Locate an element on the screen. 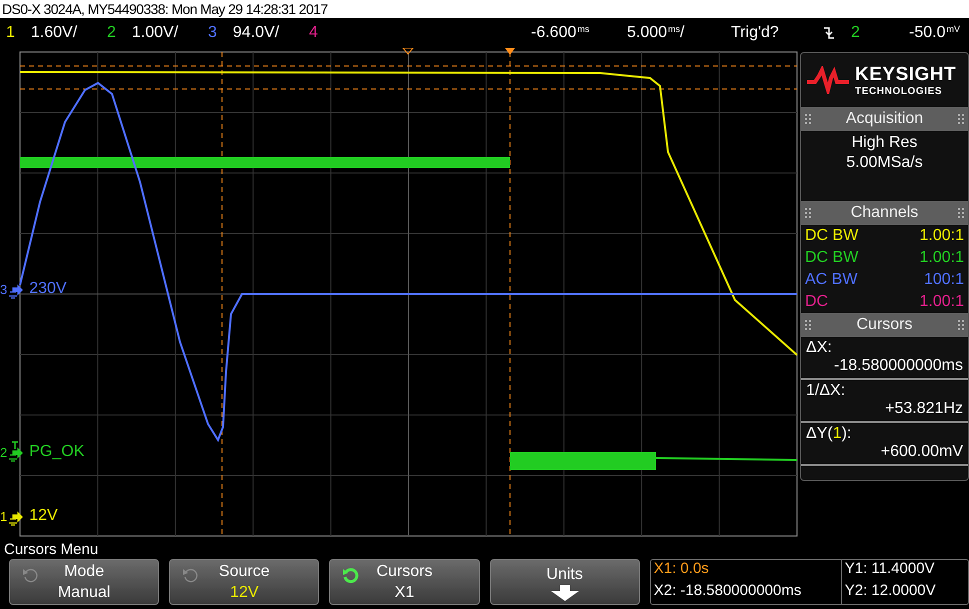 The height and width of the screenshot is (609, 969). panel-title: Channels is located at coordinates (884, 213).